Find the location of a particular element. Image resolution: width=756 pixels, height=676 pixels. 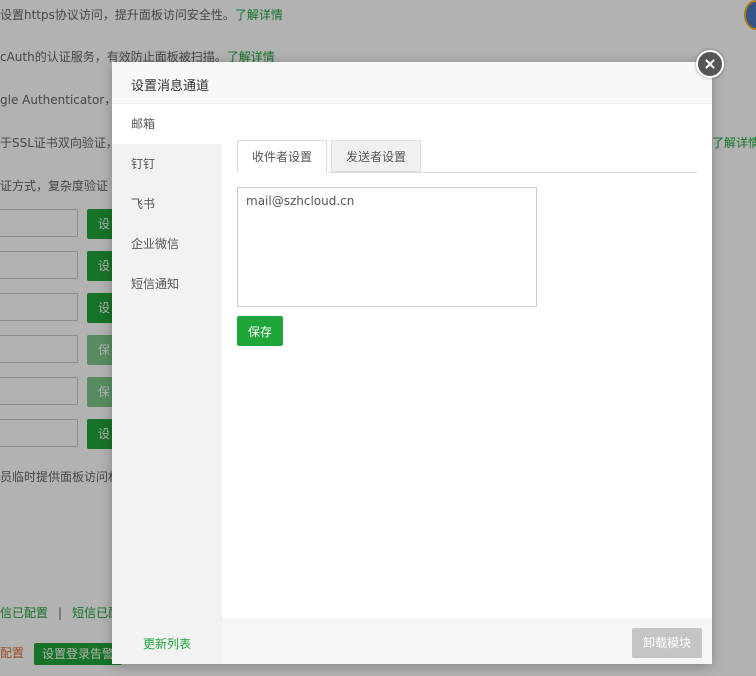

dialog-header: 设置消息通道 is located at coordinates (412, 83).